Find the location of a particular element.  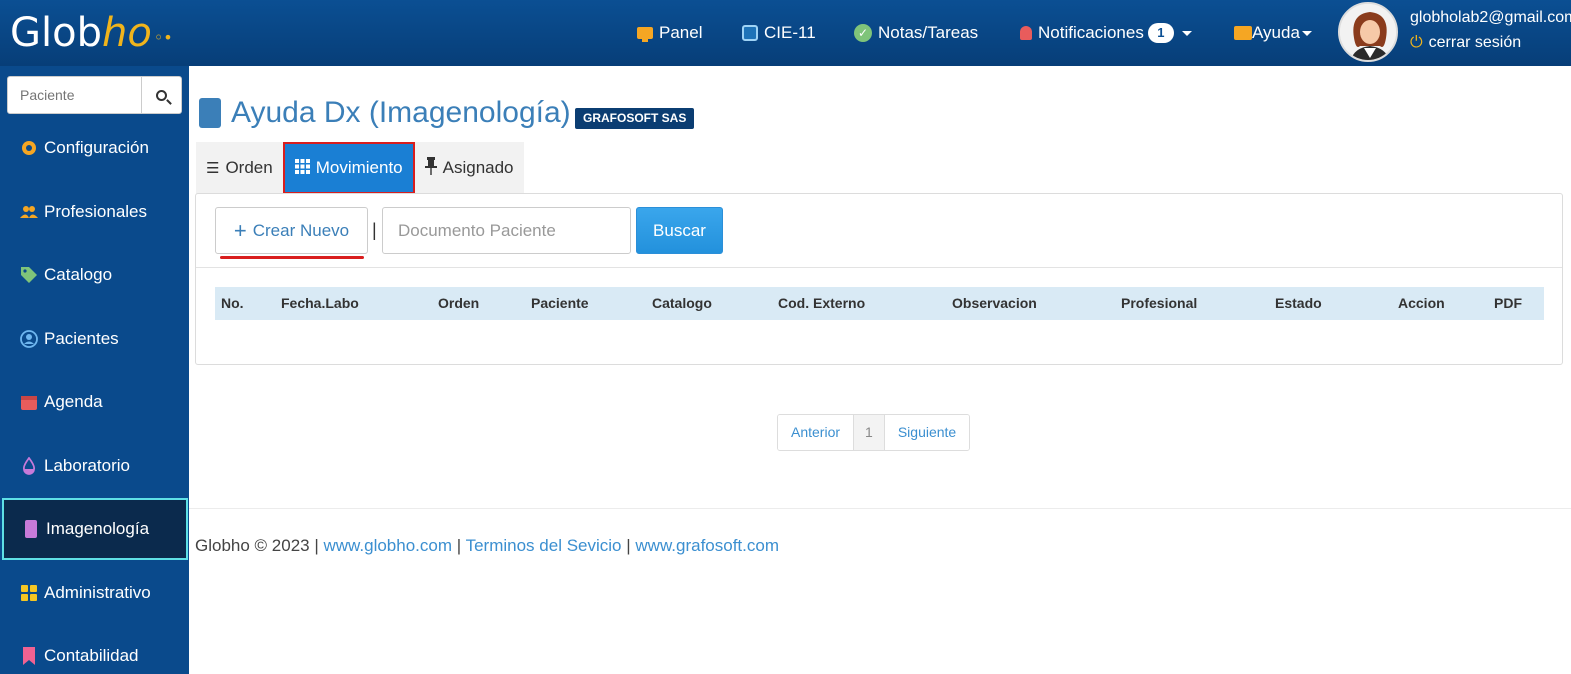

check-circle-icon: ✓ is located at coordinates (863, 33).